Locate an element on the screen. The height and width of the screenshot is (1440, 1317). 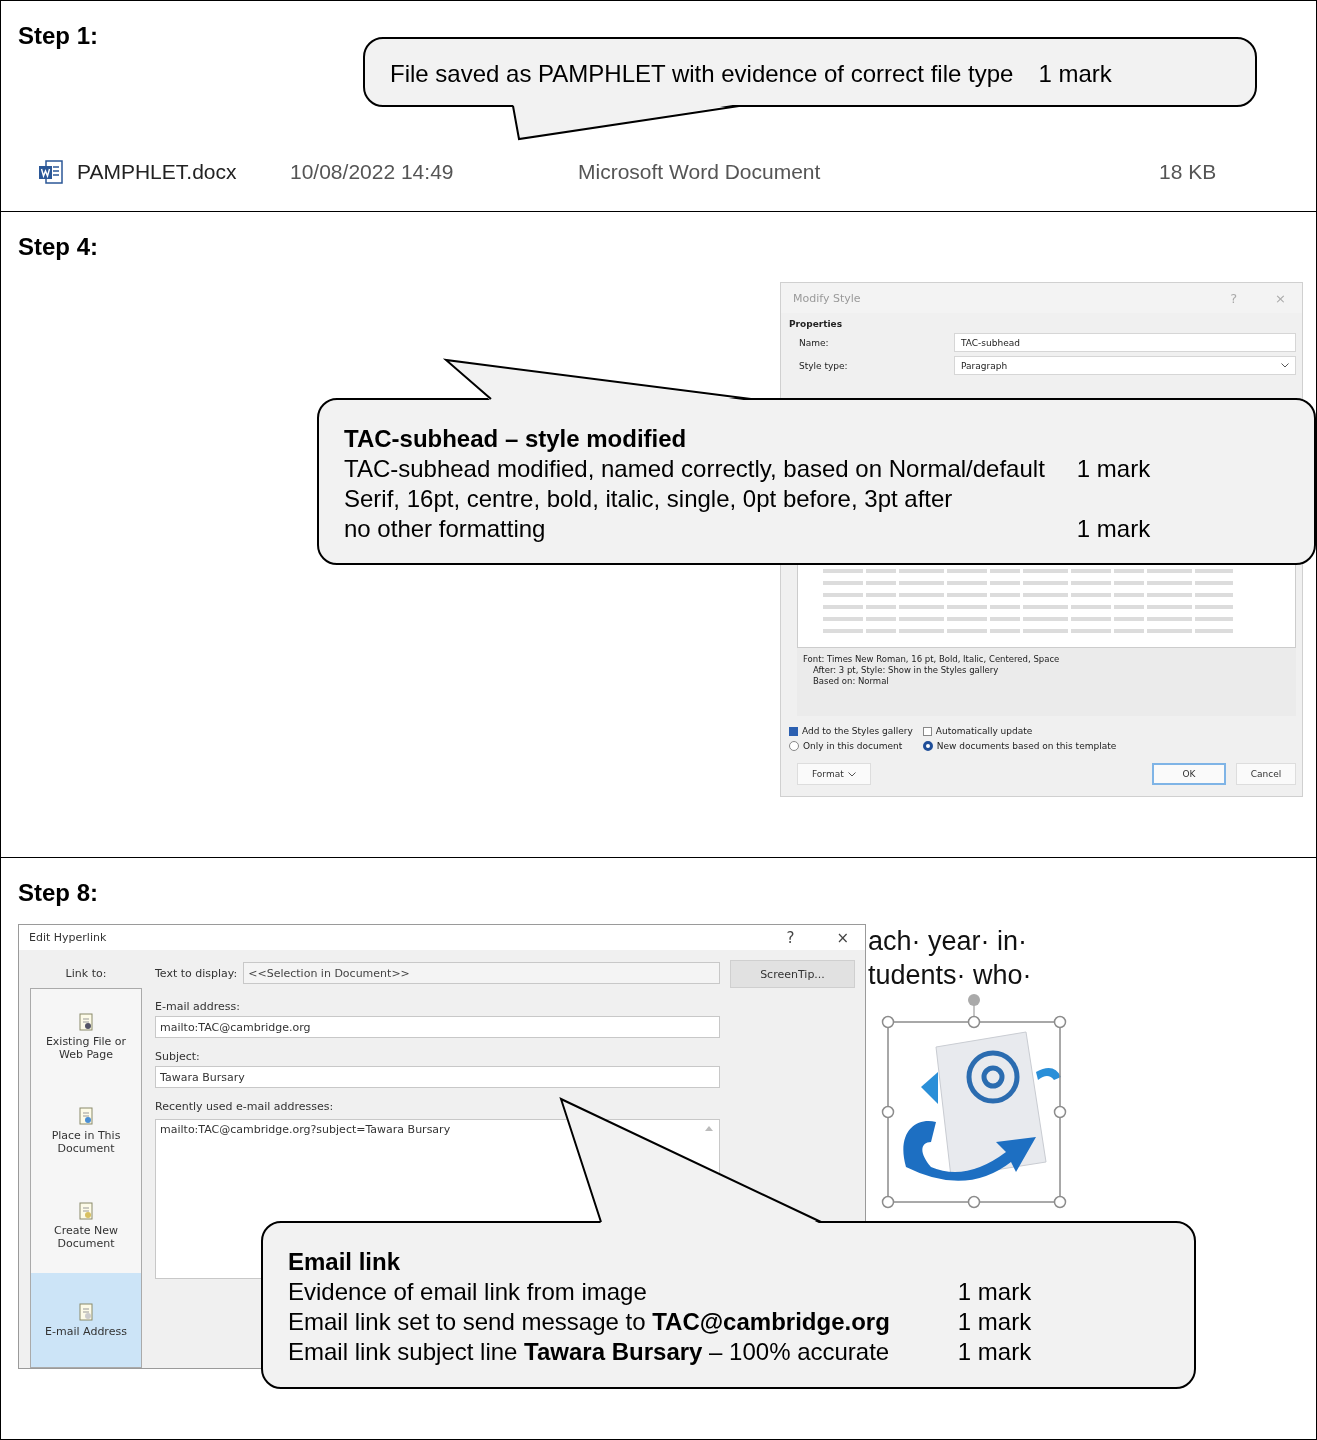
link-type-item: Existing File or Web Page is located at coordinates (86, 1036).